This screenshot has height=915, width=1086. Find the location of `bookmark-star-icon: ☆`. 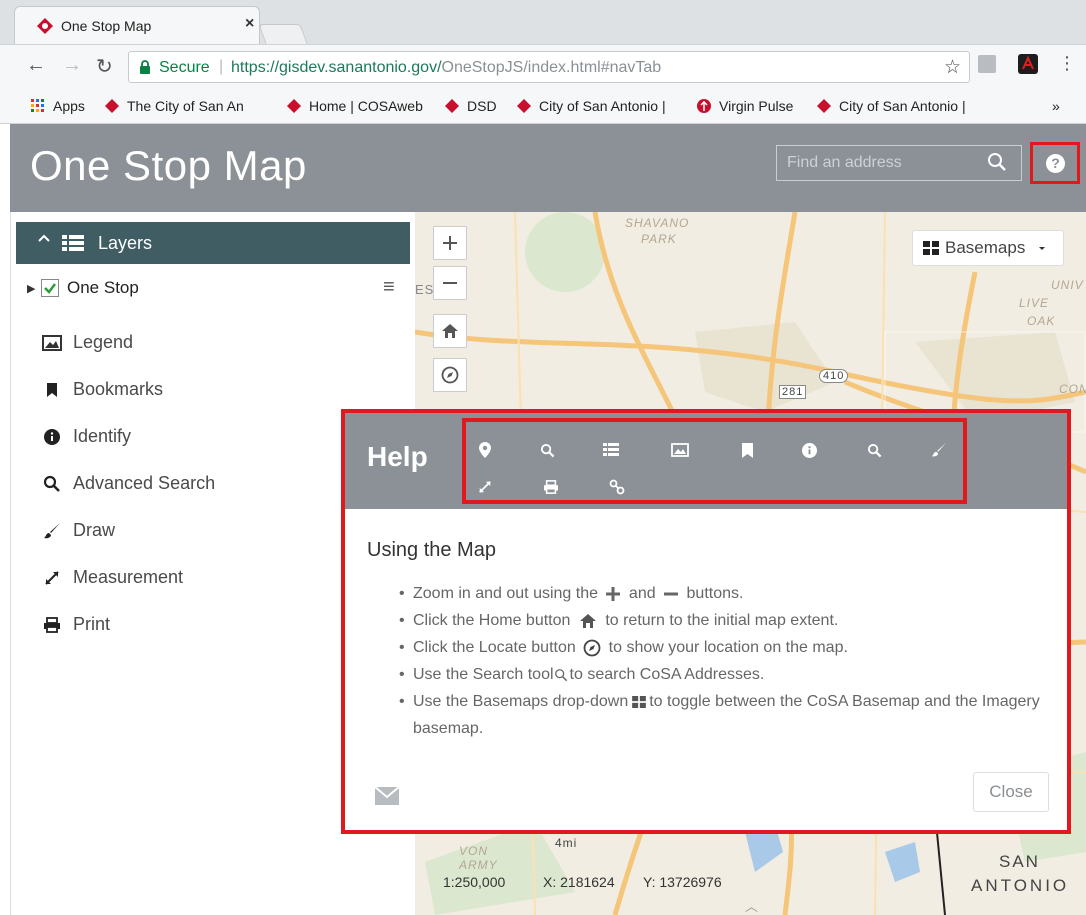

bookmark-star-icon: ☆ is located at coordinates (952, 67).